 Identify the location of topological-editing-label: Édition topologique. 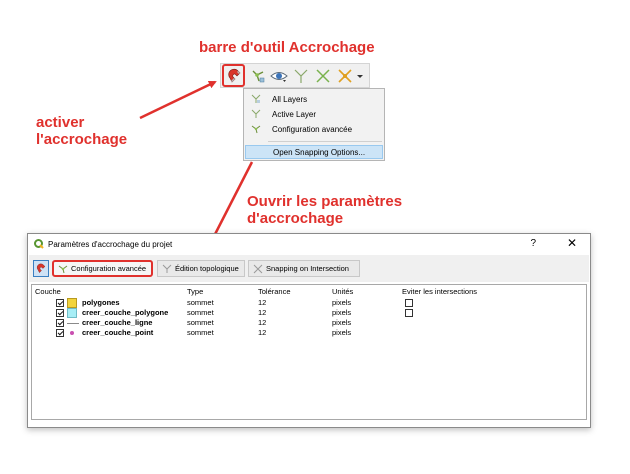
(207, 268).